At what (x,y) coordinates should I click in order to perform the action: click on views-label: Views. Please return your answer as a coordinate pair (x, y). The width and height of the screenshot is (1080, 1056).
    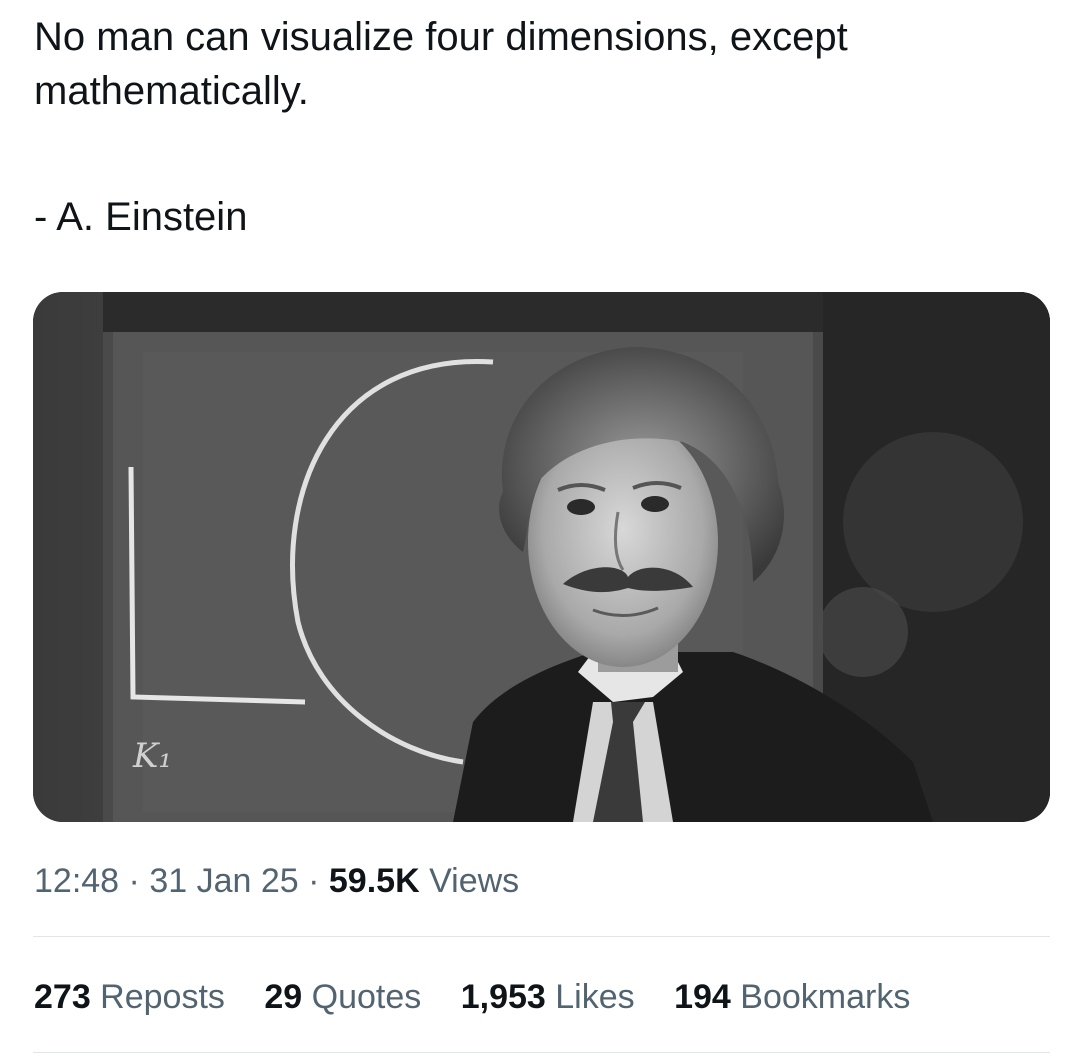
    Looking at the image, I should click on (469, 881).